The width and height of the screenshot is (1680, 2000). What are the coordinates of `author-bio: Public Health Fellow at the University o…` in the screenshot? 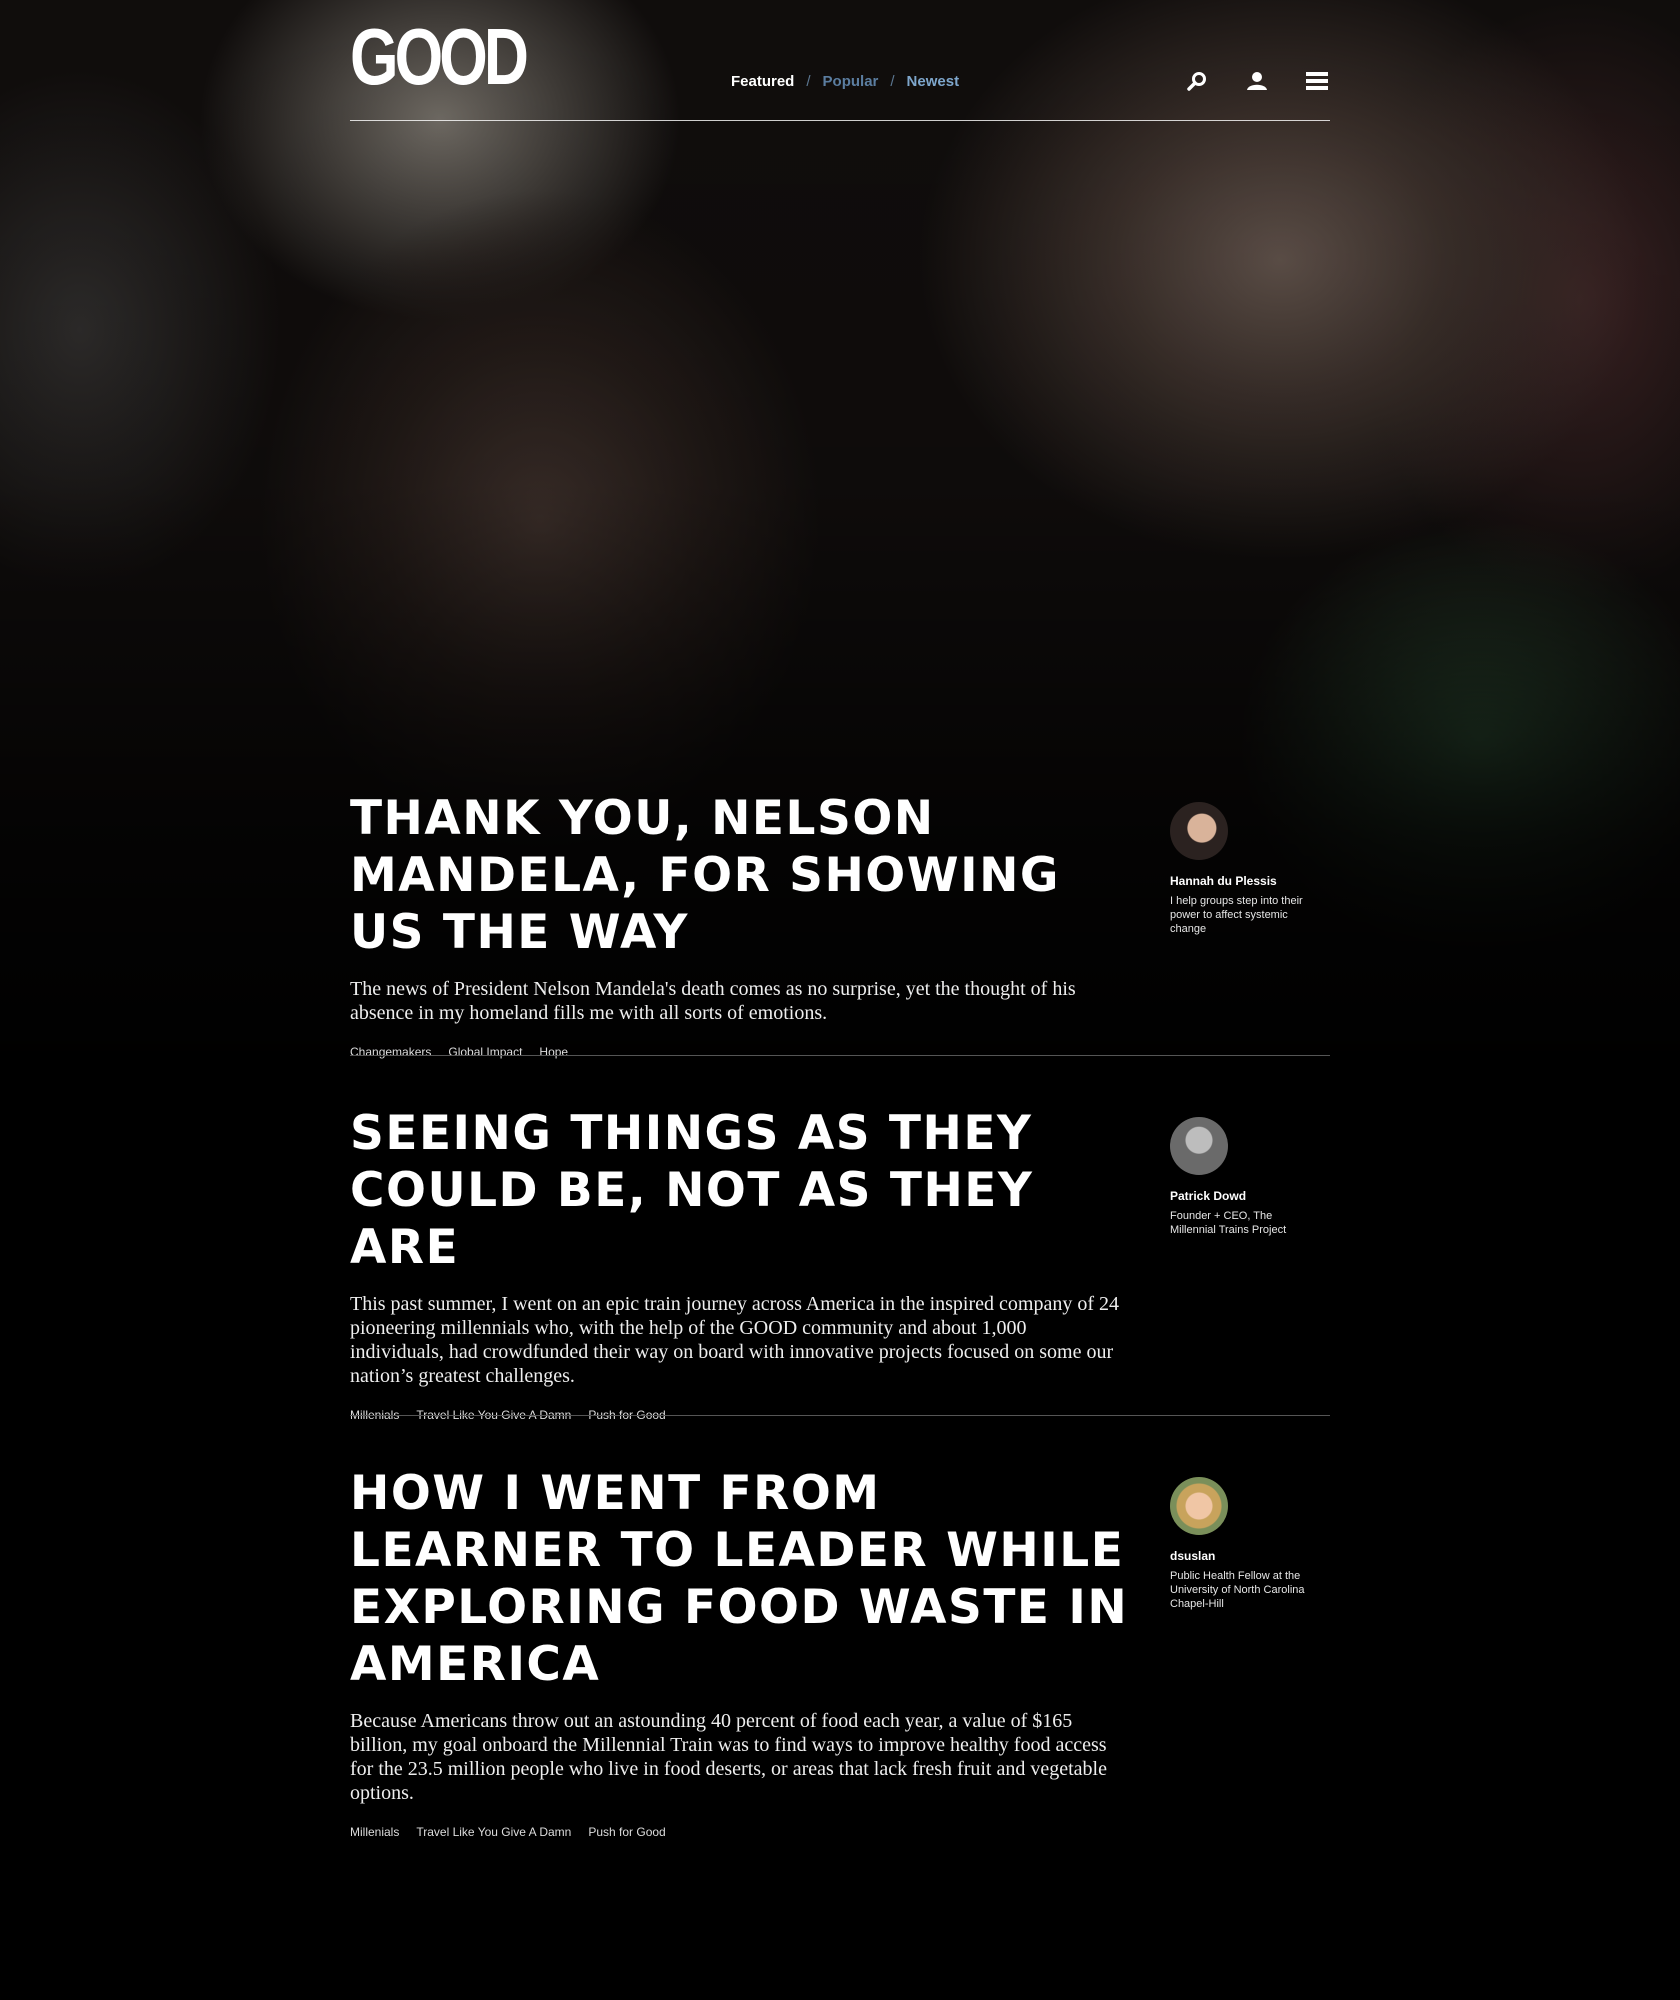 It's located at (1237, 1590).